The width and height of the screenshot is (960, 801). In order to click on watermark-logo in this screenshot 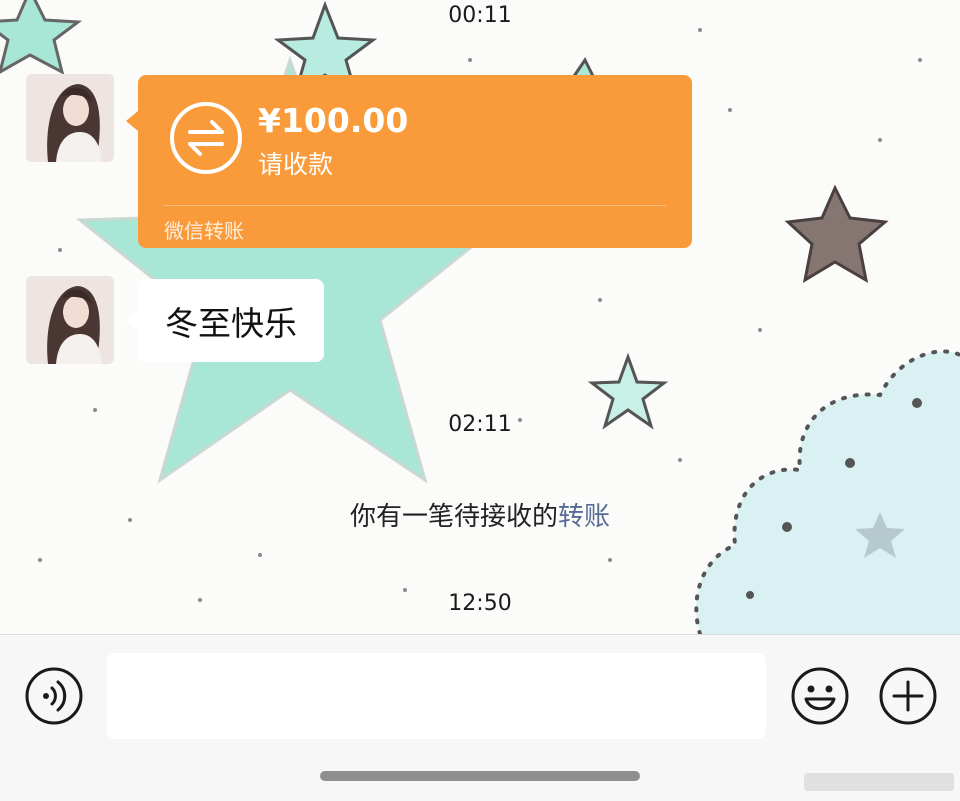, I will do `click(879, 782)`.